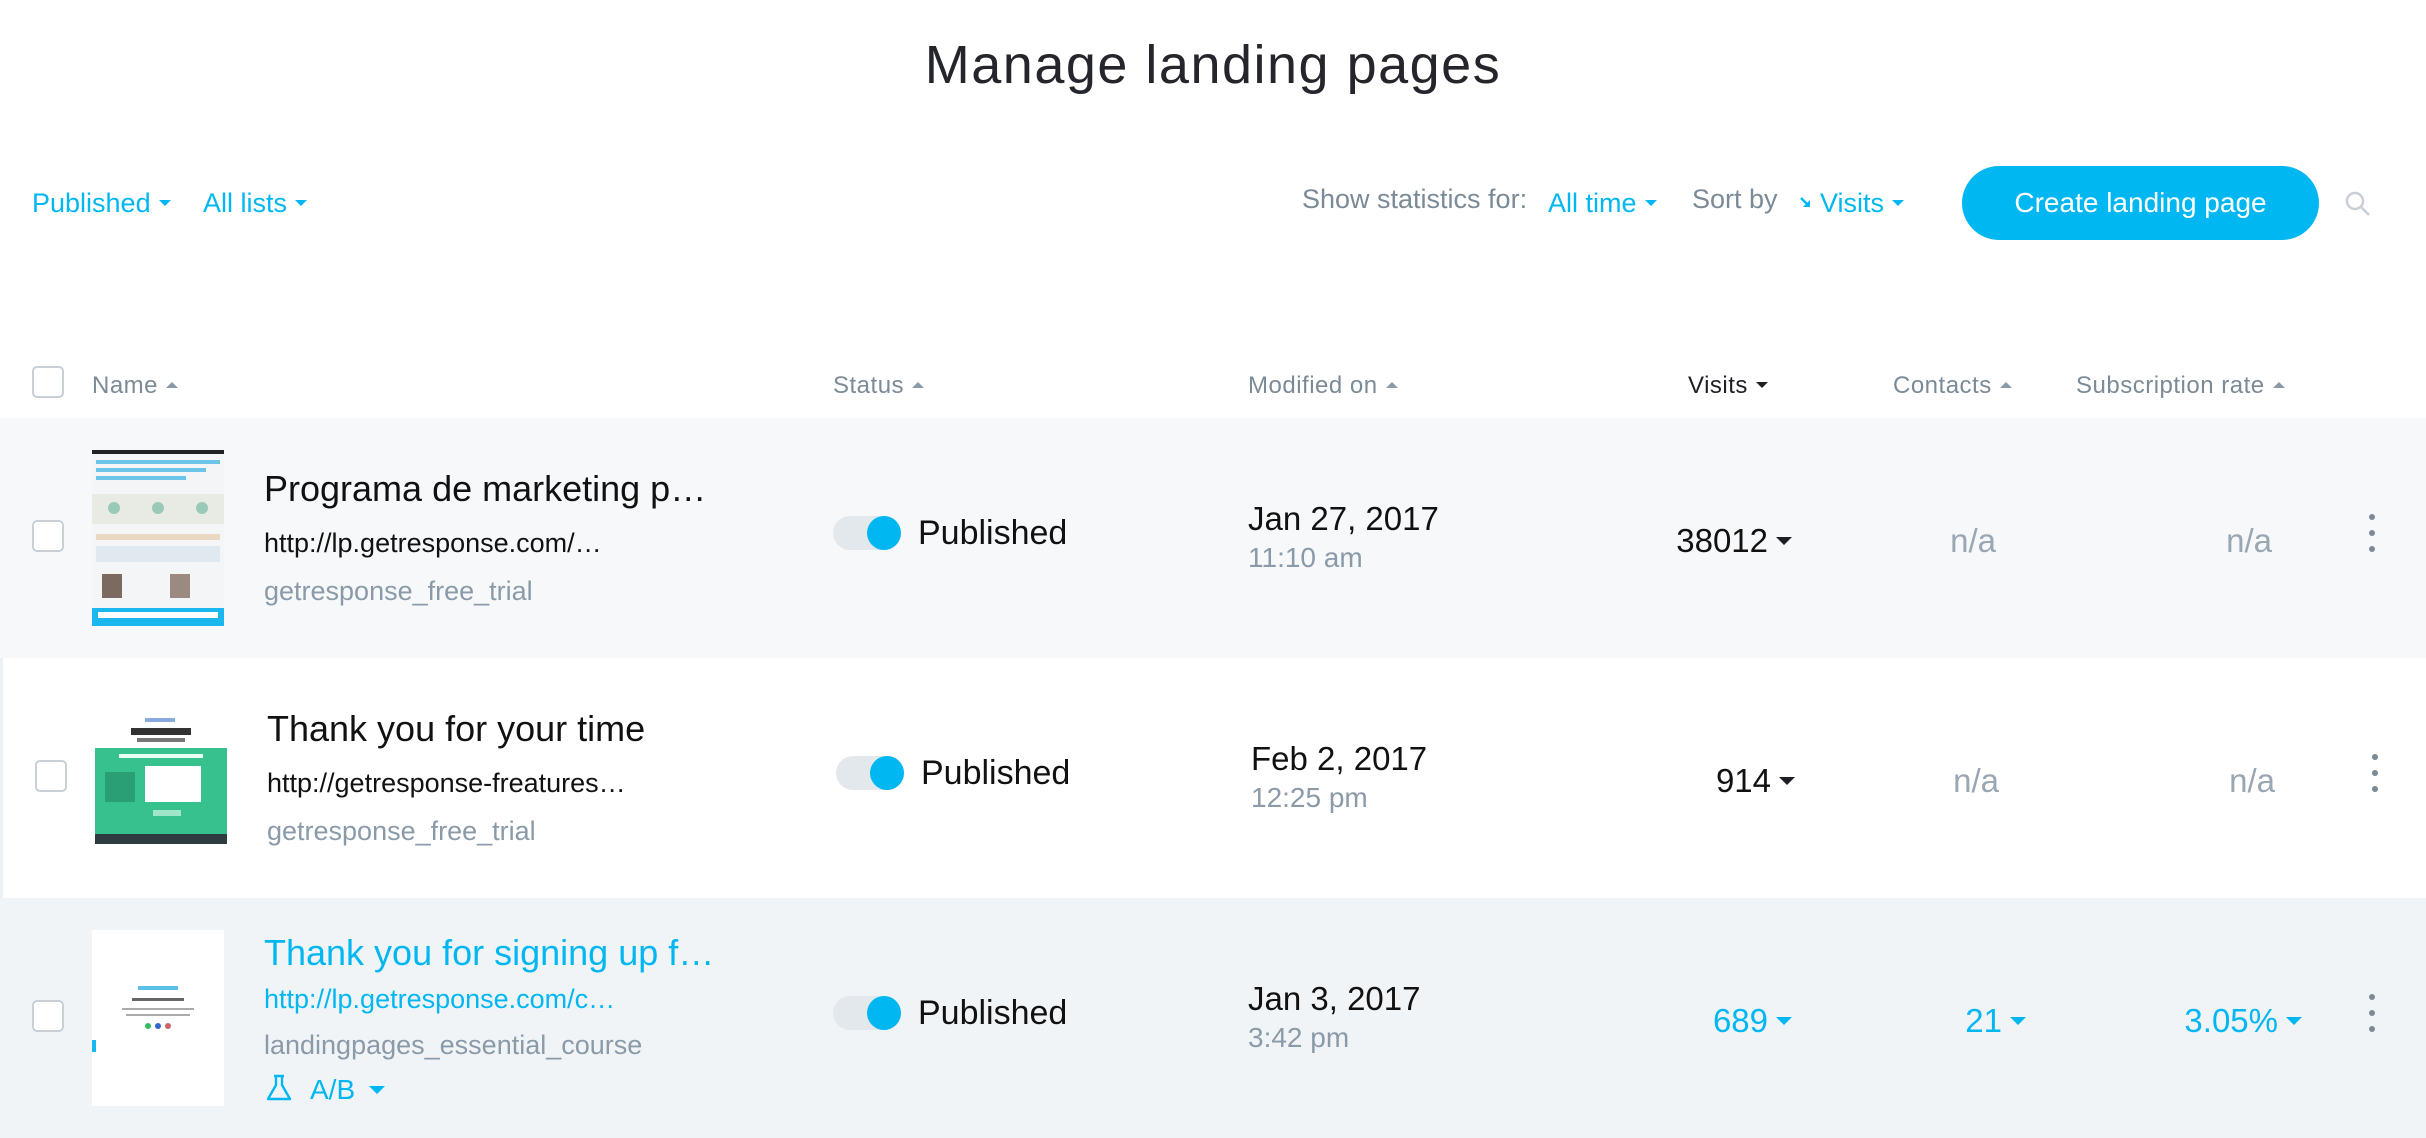 This screenshot has width=2426, height=1138. What do you see at coordinates (1213, 65) in the screenshot?
I see `page-title: Manage landing pages` at bounding box center [1213, 65].